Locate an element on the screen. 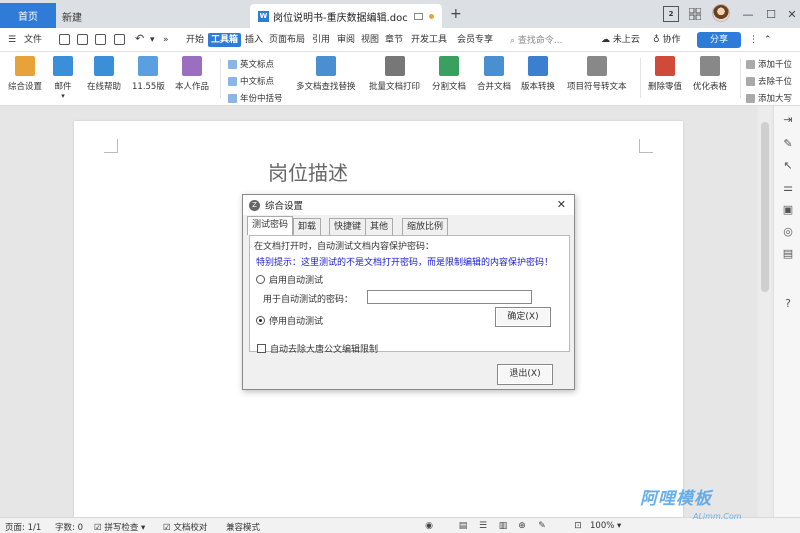 This screenshot has width=800, height=533. eye-protection-icon: ◉ is located at coordinates (429, 526).